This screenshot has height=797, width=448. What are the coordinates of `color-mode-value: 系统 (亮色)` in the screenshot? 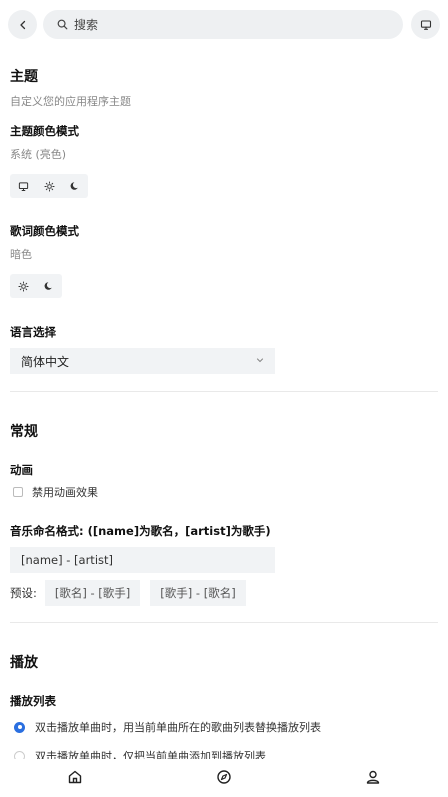 It's located at (38, 154).